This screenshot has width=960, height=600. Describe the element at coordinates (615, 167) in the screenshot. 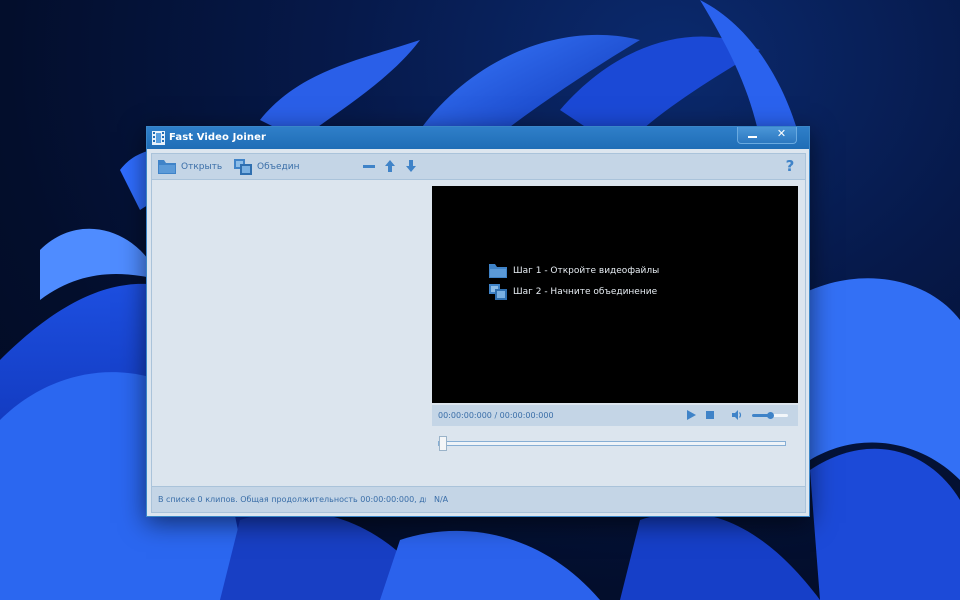

I see `preview-toolbar: ?` at that location.